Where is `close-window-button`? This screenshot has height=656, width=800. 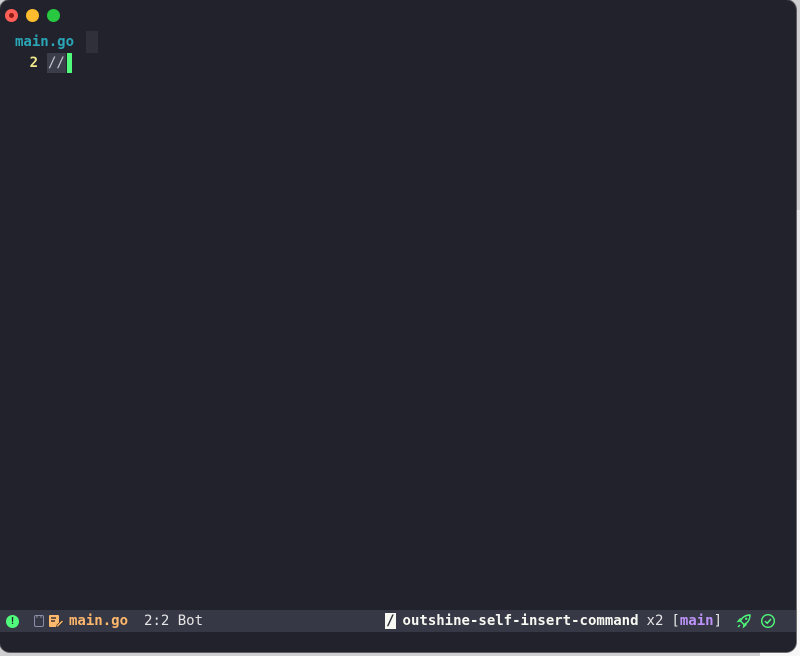
close-window-button is located at coordinates (11, 15).